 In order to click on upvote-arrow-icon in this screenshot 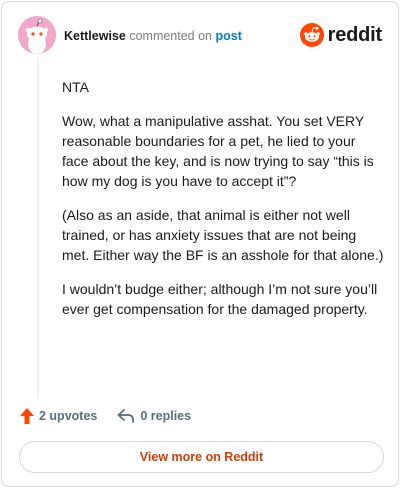, I will do `click(27, 416)`.